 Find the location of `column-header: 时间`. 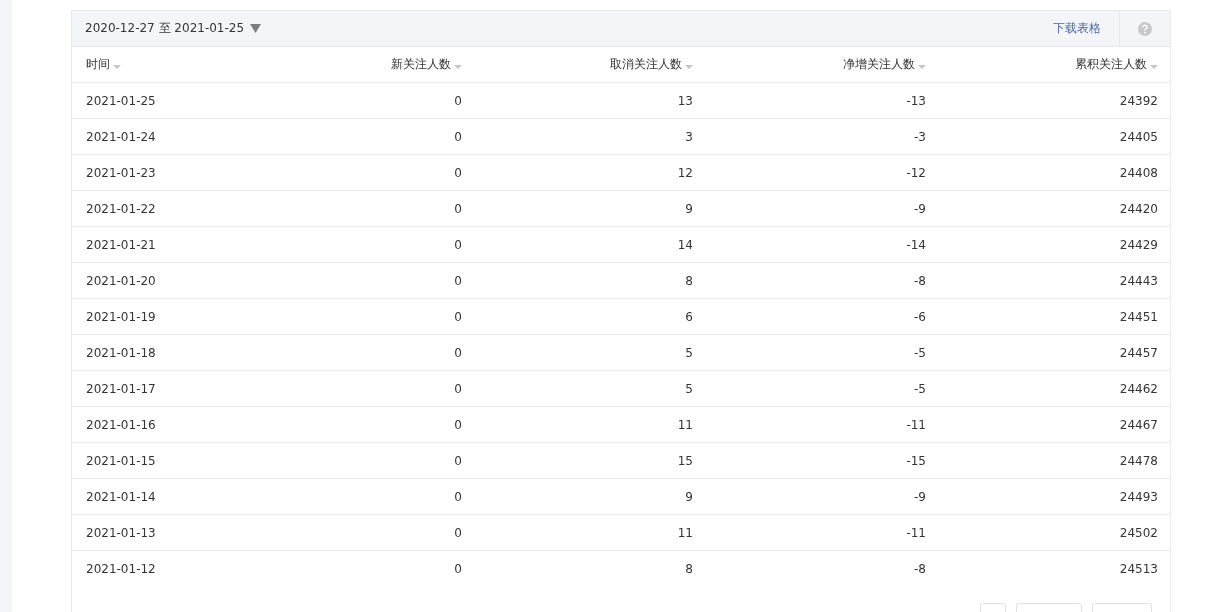

column-header: 时间 is located at coordinates (103, 64).